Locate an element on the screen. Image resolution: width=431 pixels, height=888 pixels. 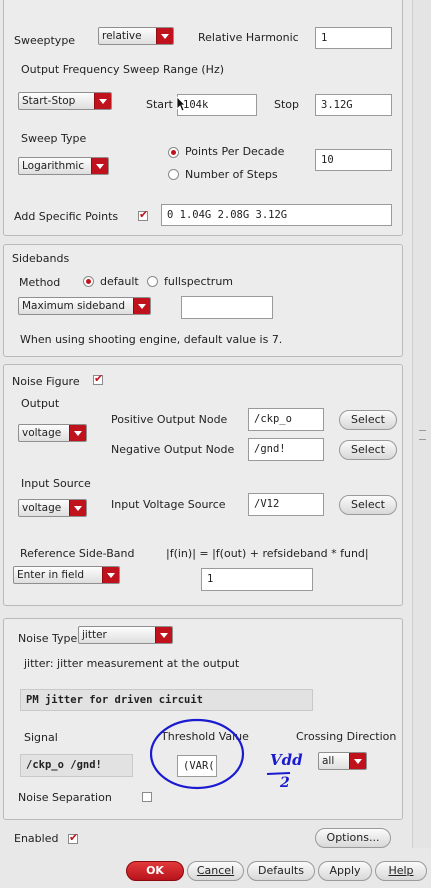
range-mode-value: Start-Stop is located at coordinates (49, 101).